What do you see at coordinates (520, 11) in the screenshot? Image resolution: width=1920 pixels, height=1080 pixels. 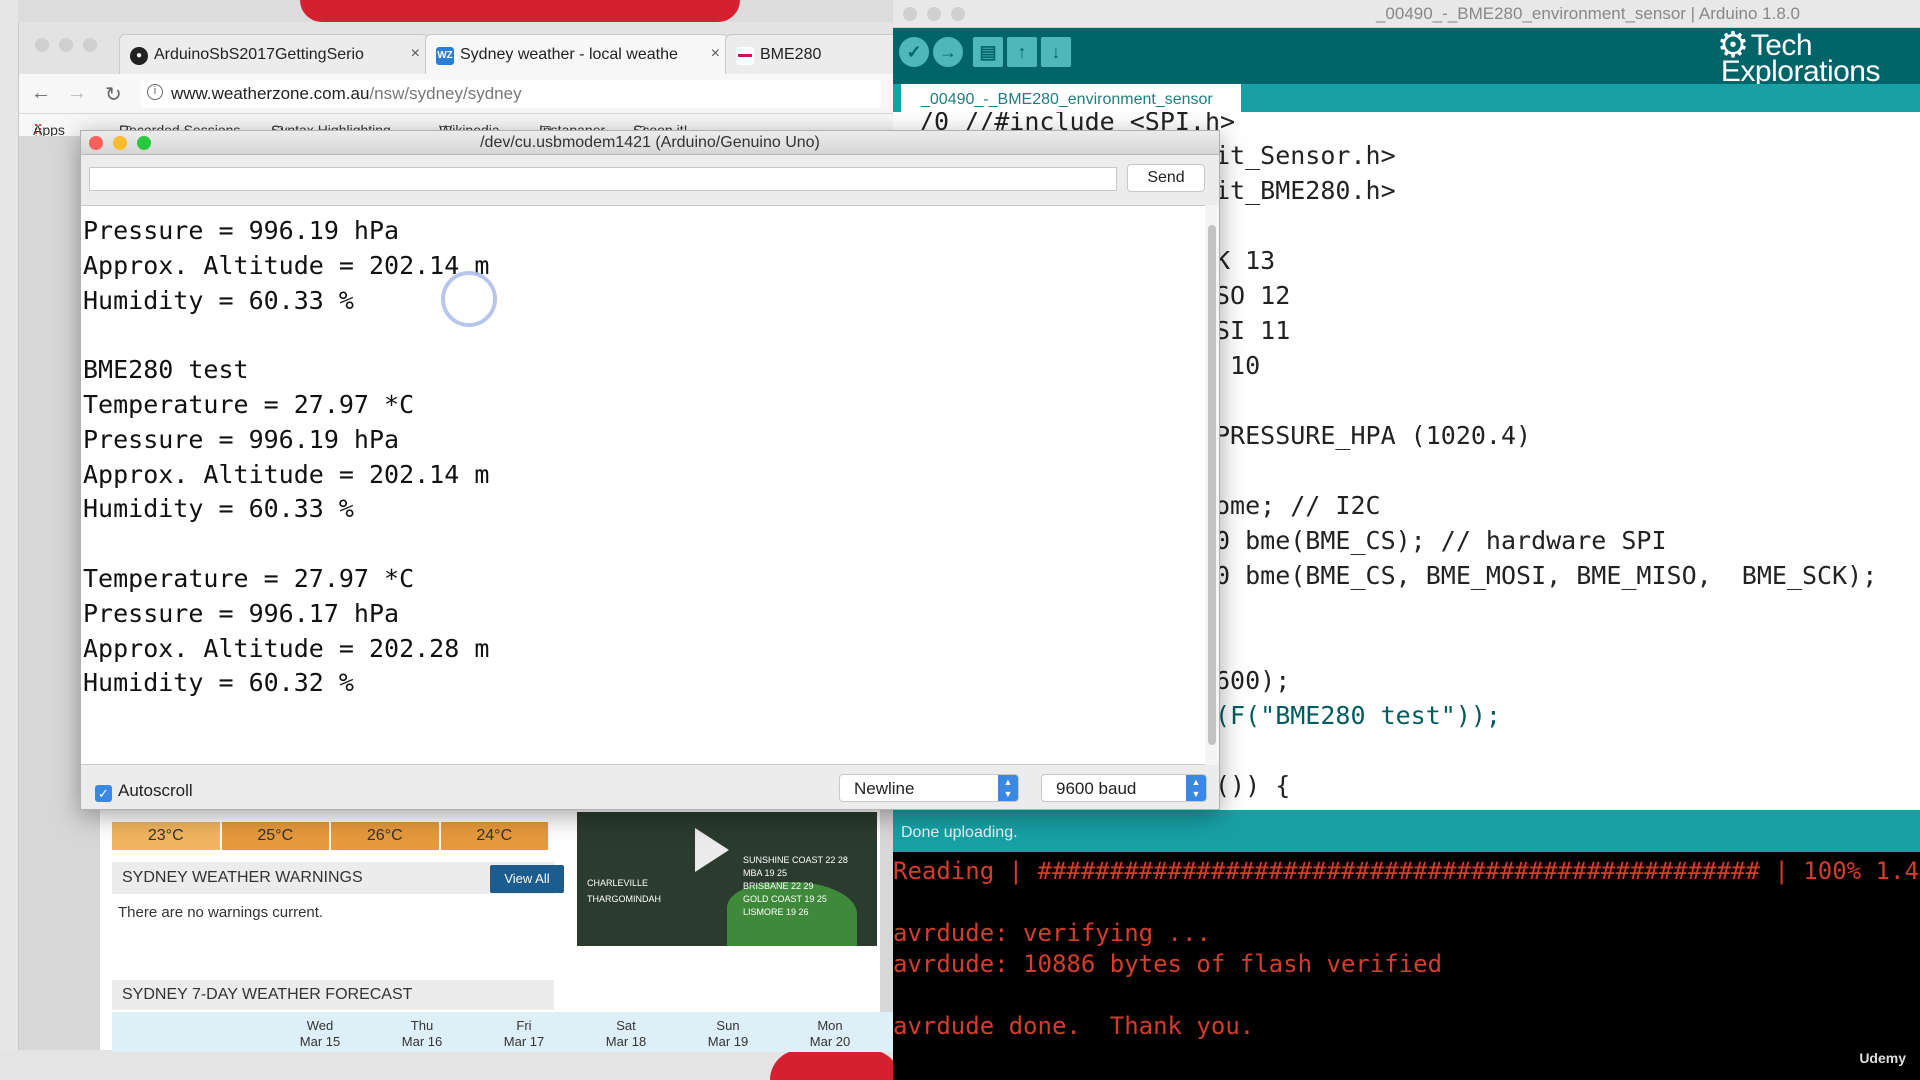 I see `desktop-red-shape` at bounding box center [520, 11].